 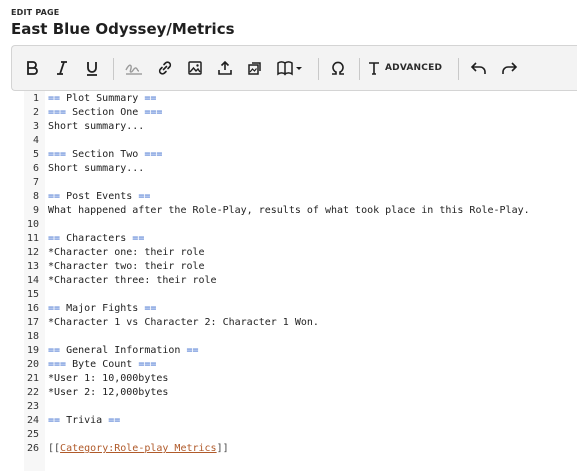 I want to click on line-number: 6, so click(x=35, y=168).